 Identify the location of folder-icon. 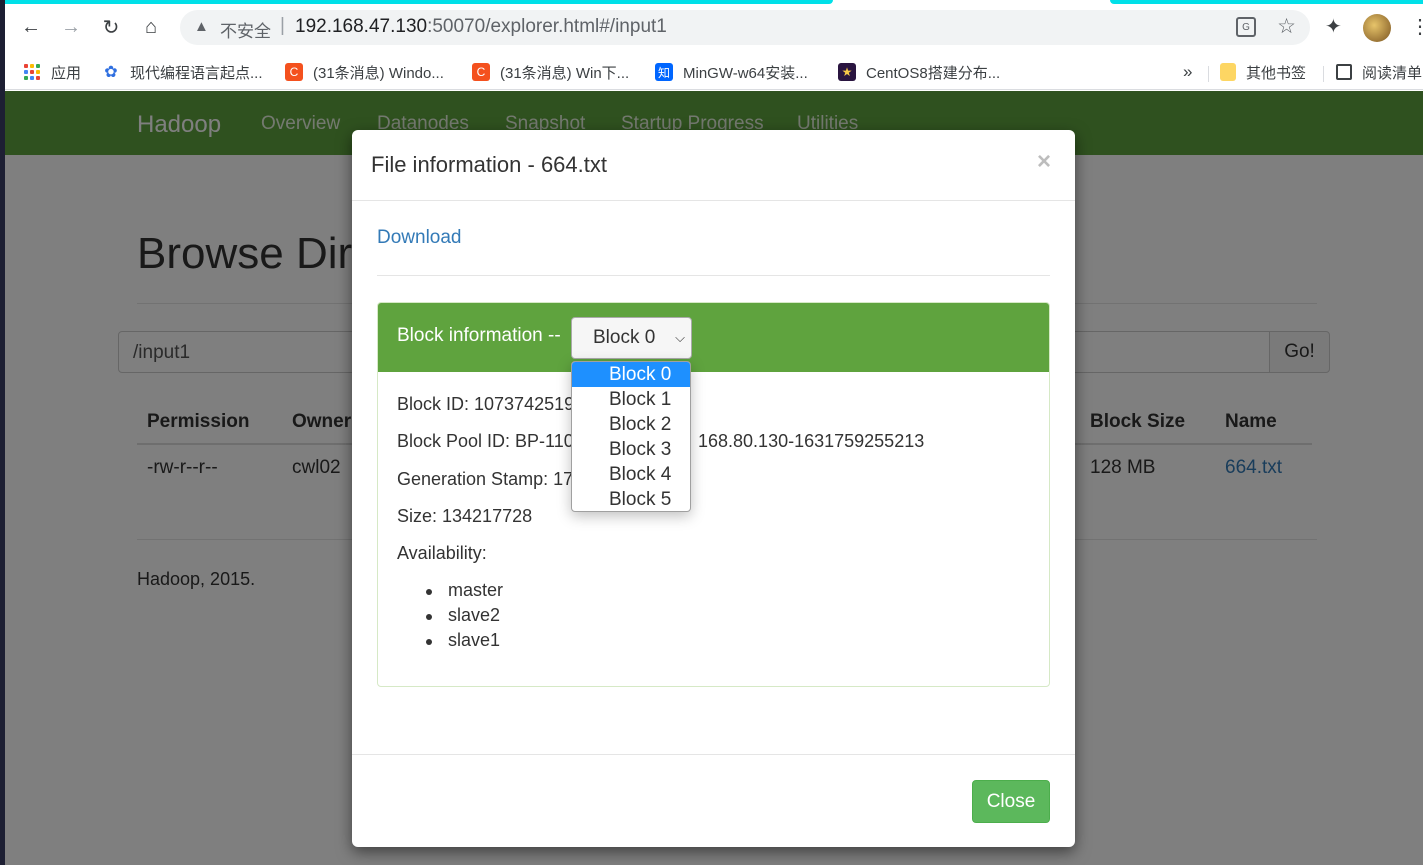
(1228, 72).